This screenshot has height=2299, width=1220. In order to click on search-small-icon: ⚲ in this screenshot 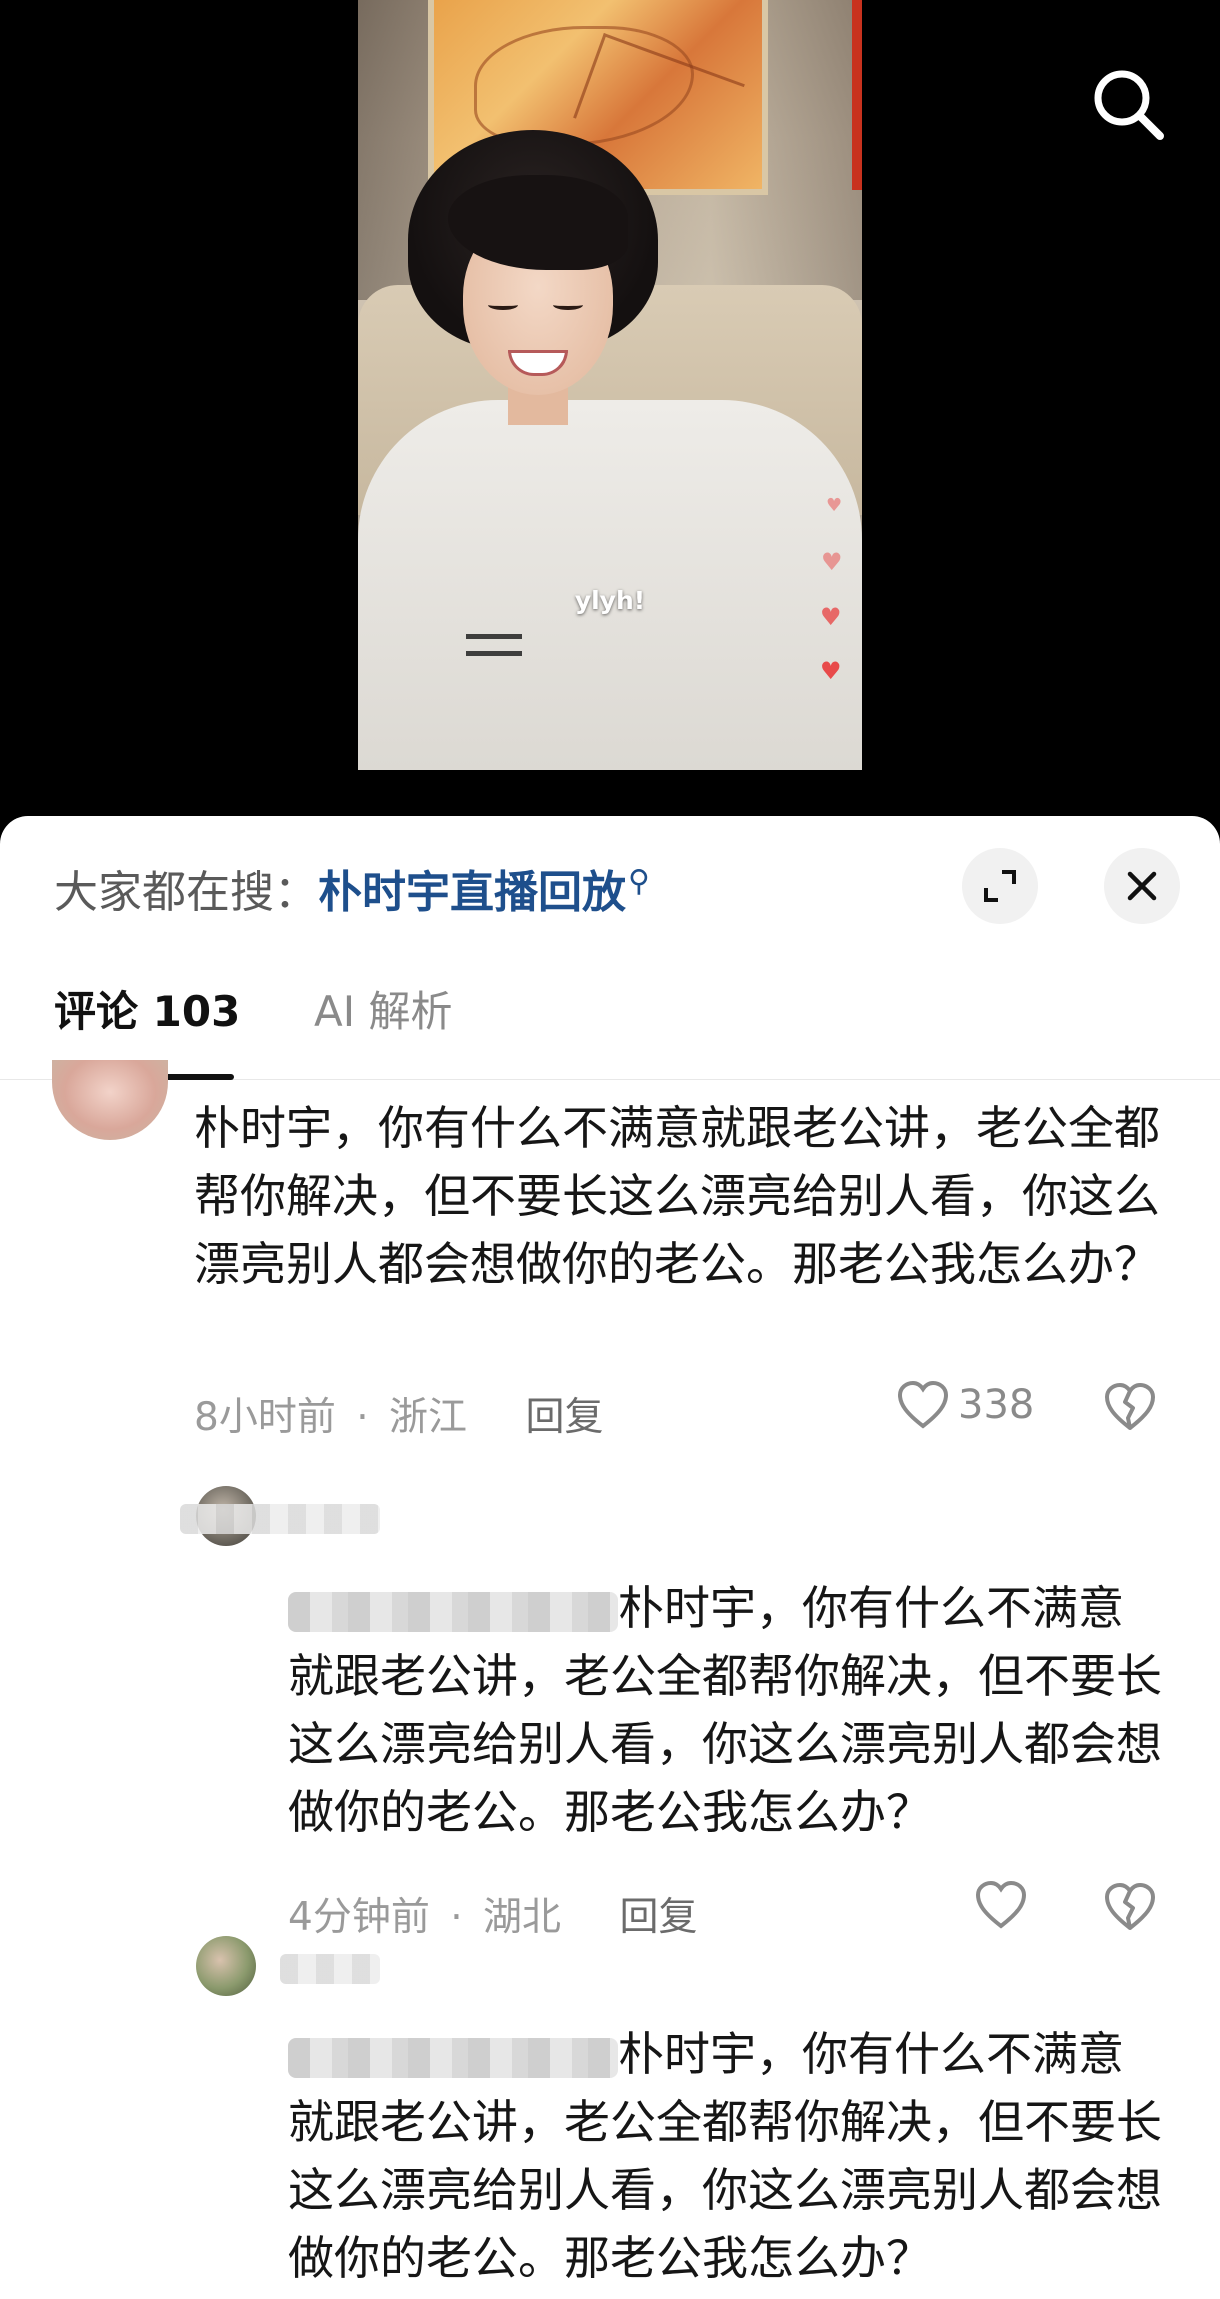, I will do `click(639, 882)`.